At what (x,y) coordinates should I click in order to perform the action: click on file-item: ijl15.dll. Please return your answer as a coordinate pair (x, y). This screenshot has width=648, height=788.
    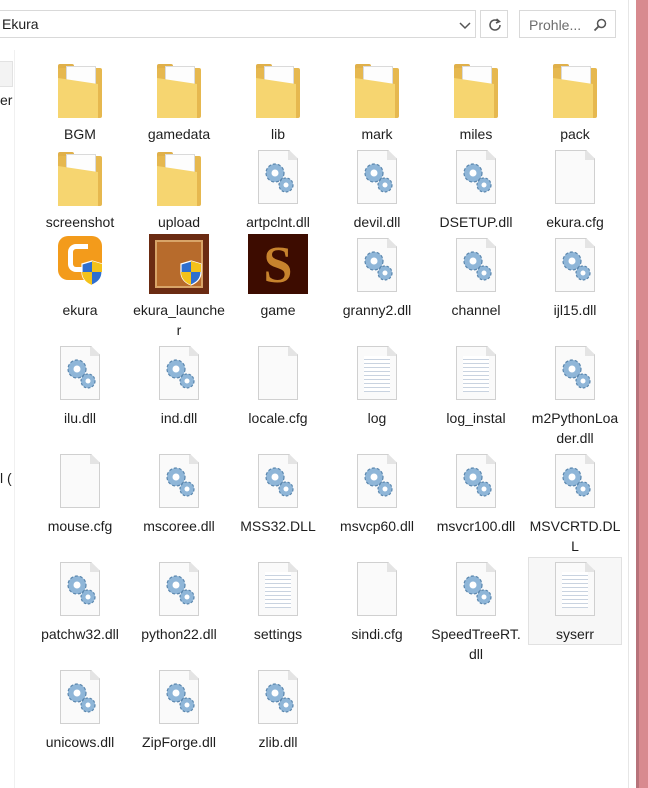
    Looking at the image, I should click on (575, 277).